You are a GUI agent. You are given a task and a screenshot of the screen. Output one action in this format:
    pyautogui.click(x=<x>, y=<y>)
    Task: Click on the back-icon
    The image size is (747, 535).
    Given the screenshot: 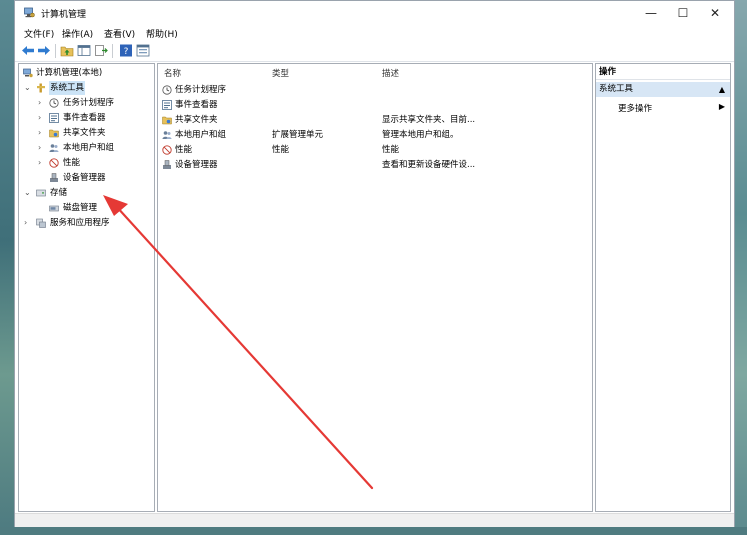 What is the action you would take?
    pyautogui.click(x=28, y=50)
    